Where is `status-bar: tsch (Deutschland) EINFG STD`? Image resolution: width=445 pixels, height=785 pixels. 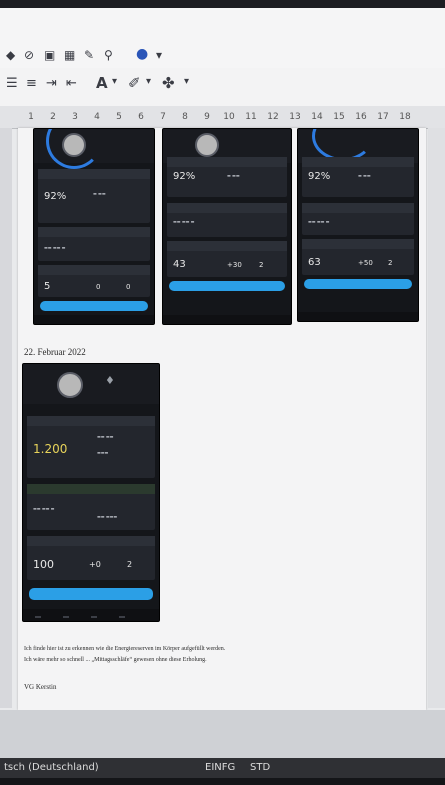
status-bar: tsch (Deutschland) EINFG STD is located at coordinates (222, 768).